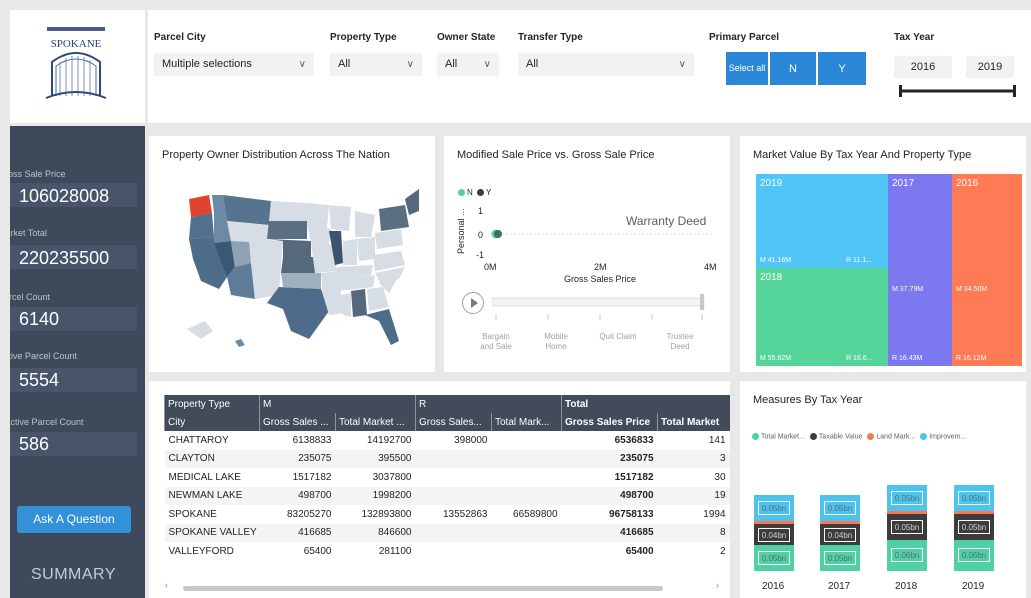 The height and width of the screenshot is (598, 1031). Describe the element at coordinates (447, 551) in the screenshot. I see `table-row: VALLEYFORD 65400 281100 65400 2` at that location.